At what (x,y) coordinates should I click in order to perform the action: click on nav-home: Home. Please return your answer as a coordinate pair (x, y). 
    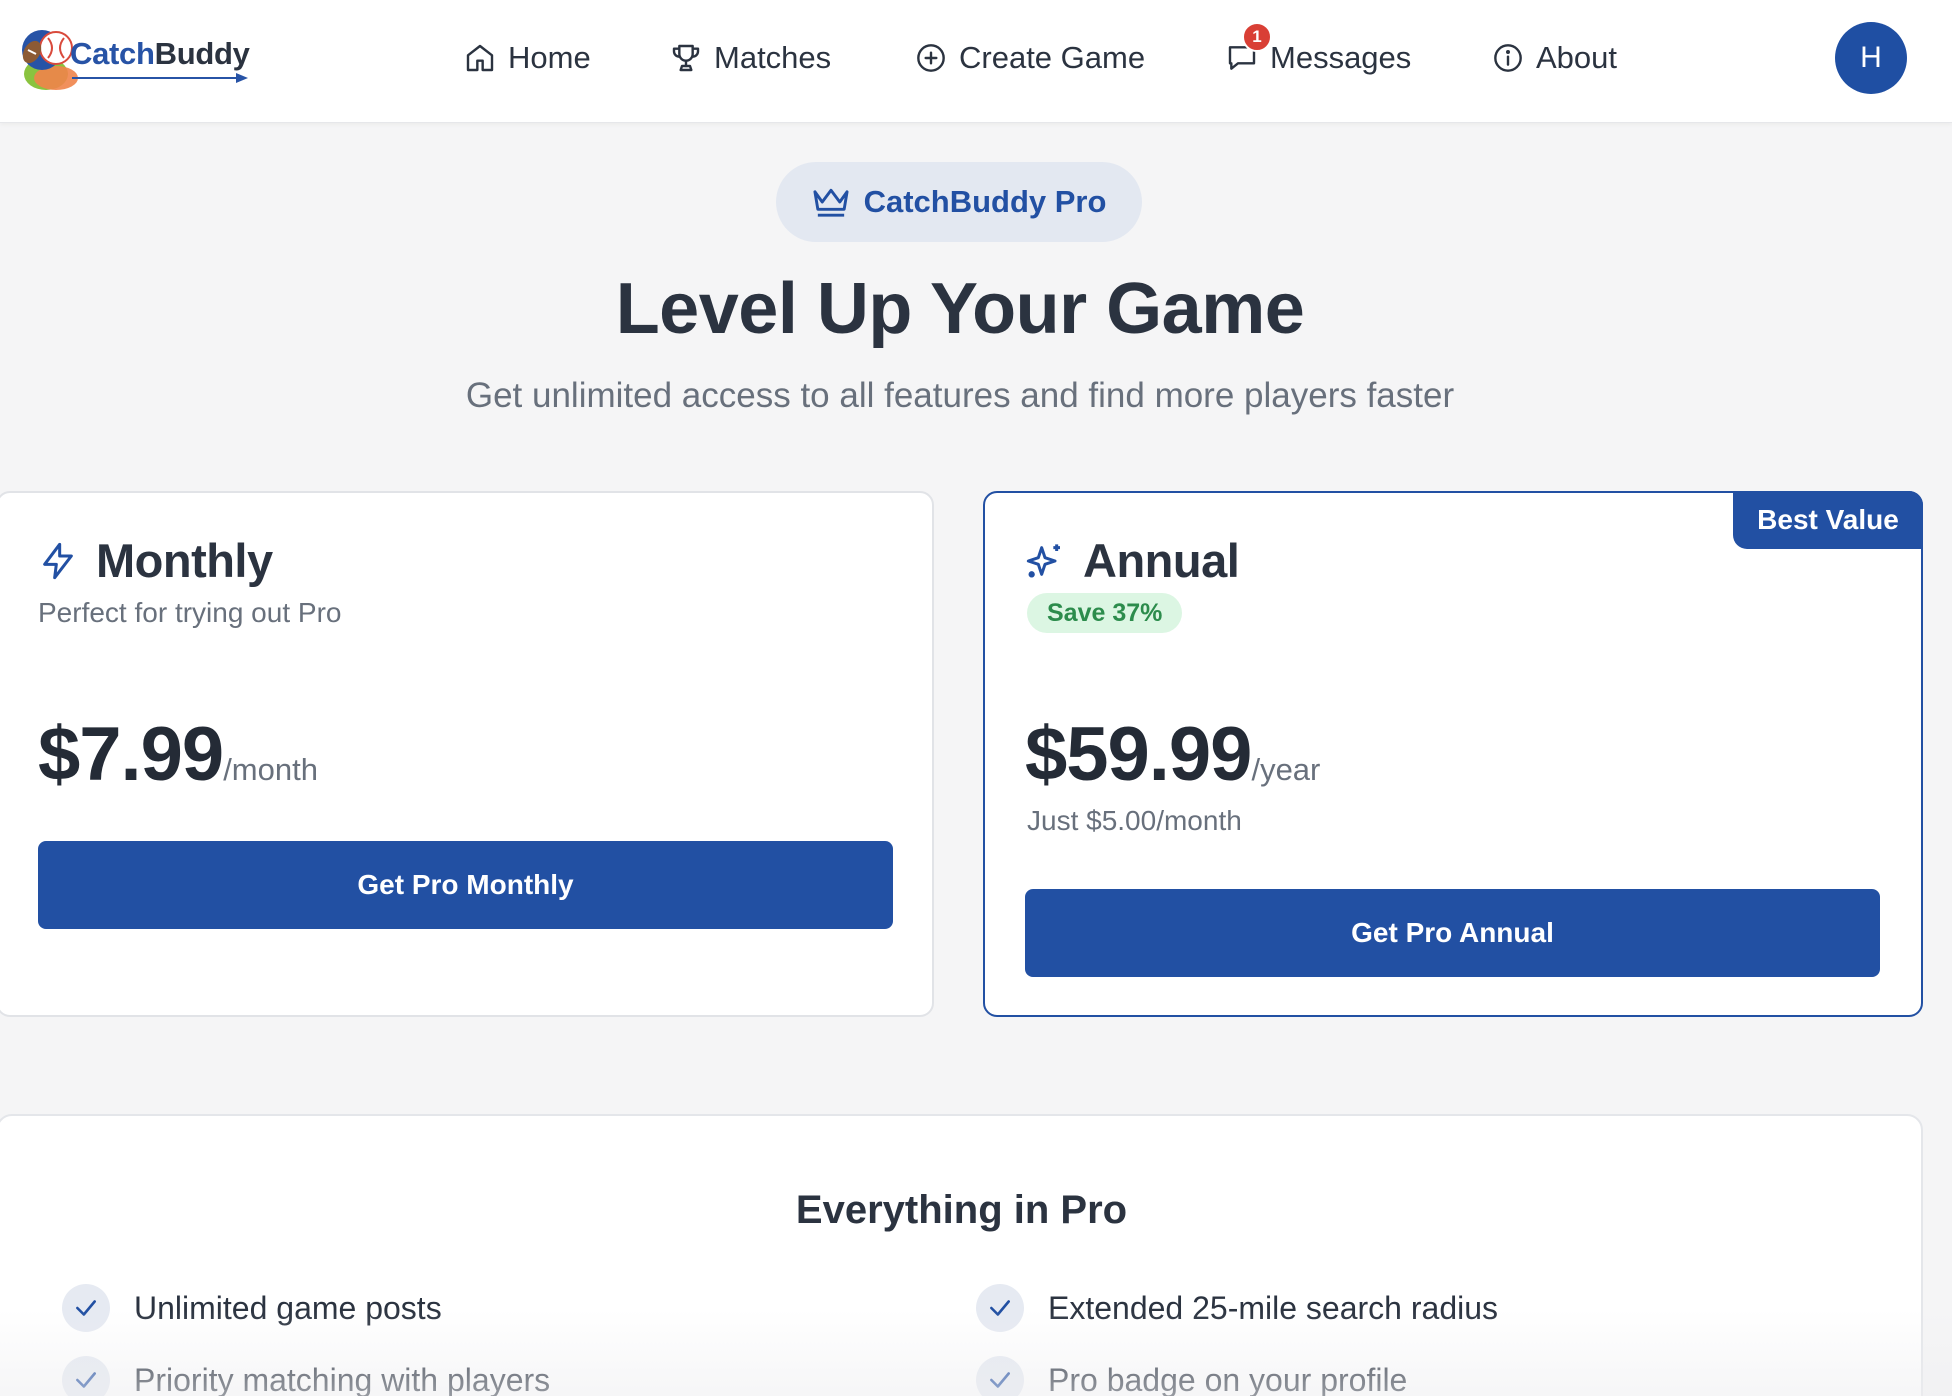
    Looking at the image, I should click on (527, 58).